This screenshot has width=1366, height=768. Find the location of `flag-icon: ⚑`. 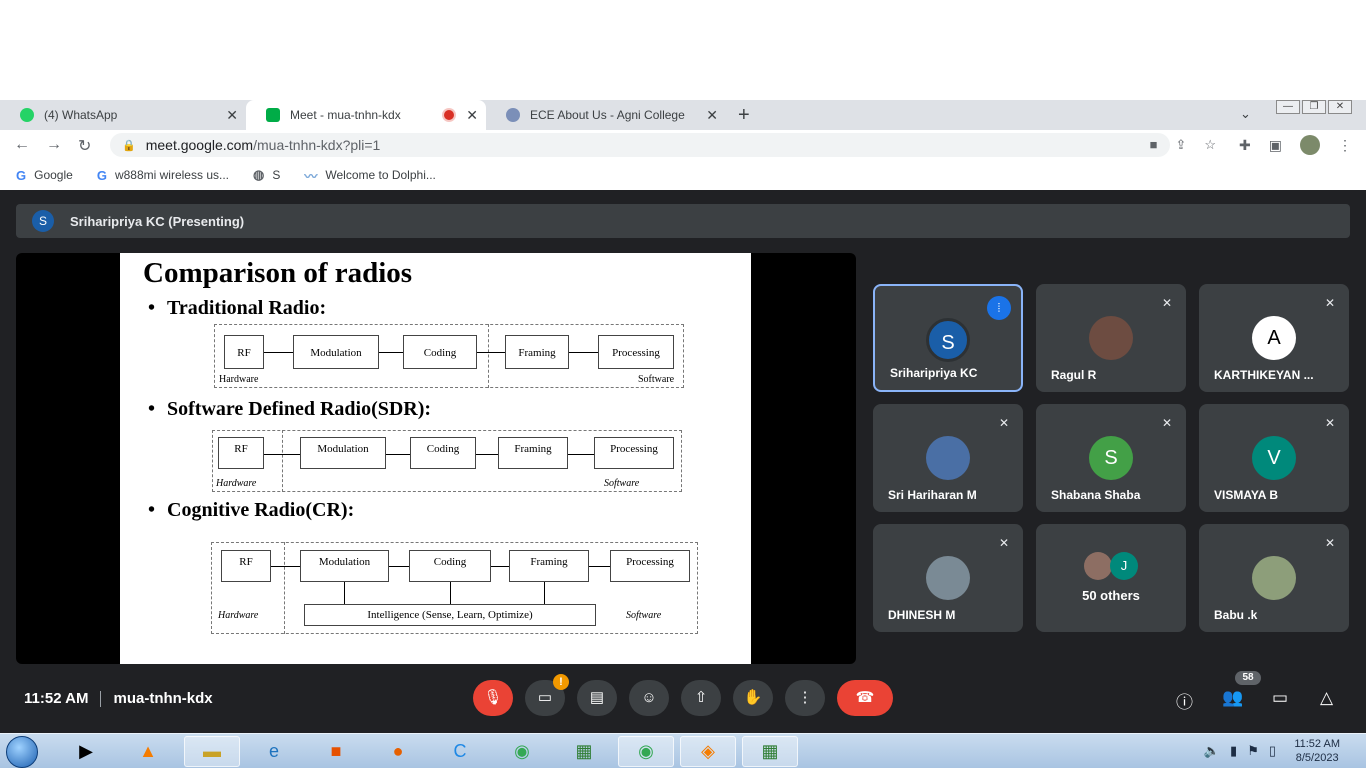

flag-icon: ⚑ is located at coordinates (1253, 751).